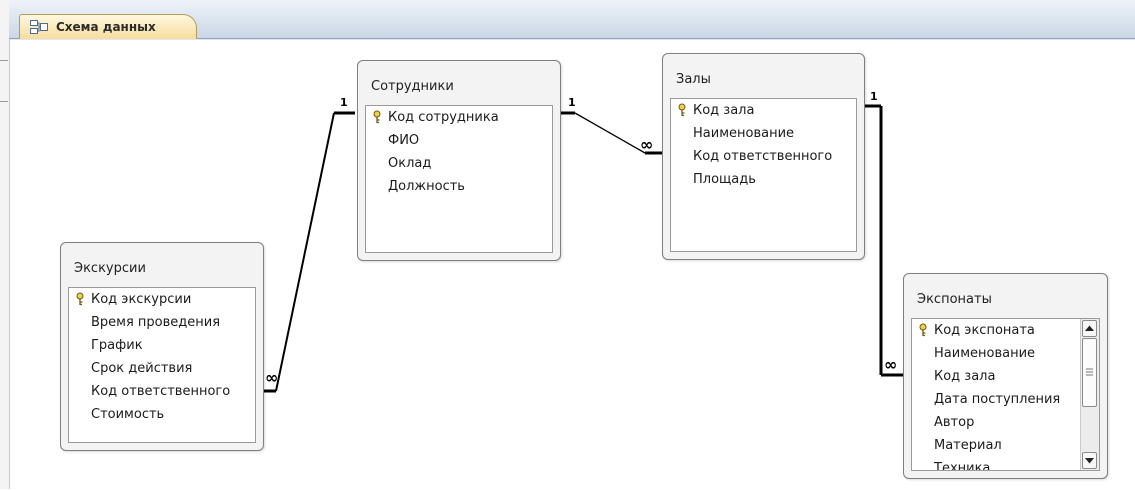 The image size is (1135, 490). What do you see at coordinates (308, 244) in the screenshot?
I see `relationship-sotrudniki-ekskursii: 1 ∞` at bounding box center [308, 244].